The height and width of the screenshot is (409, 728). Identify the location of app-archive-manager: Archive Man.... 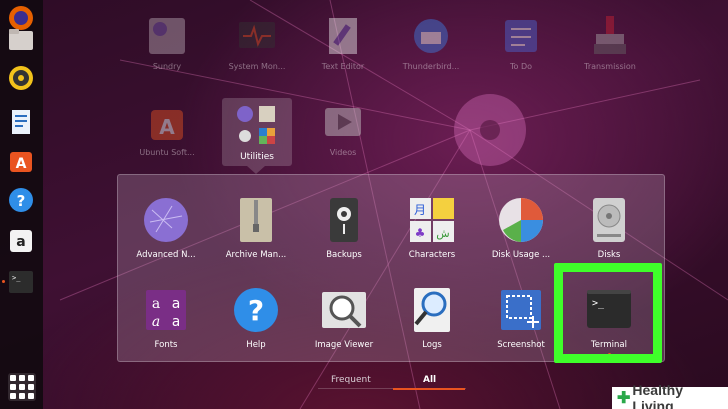
(256, 228).